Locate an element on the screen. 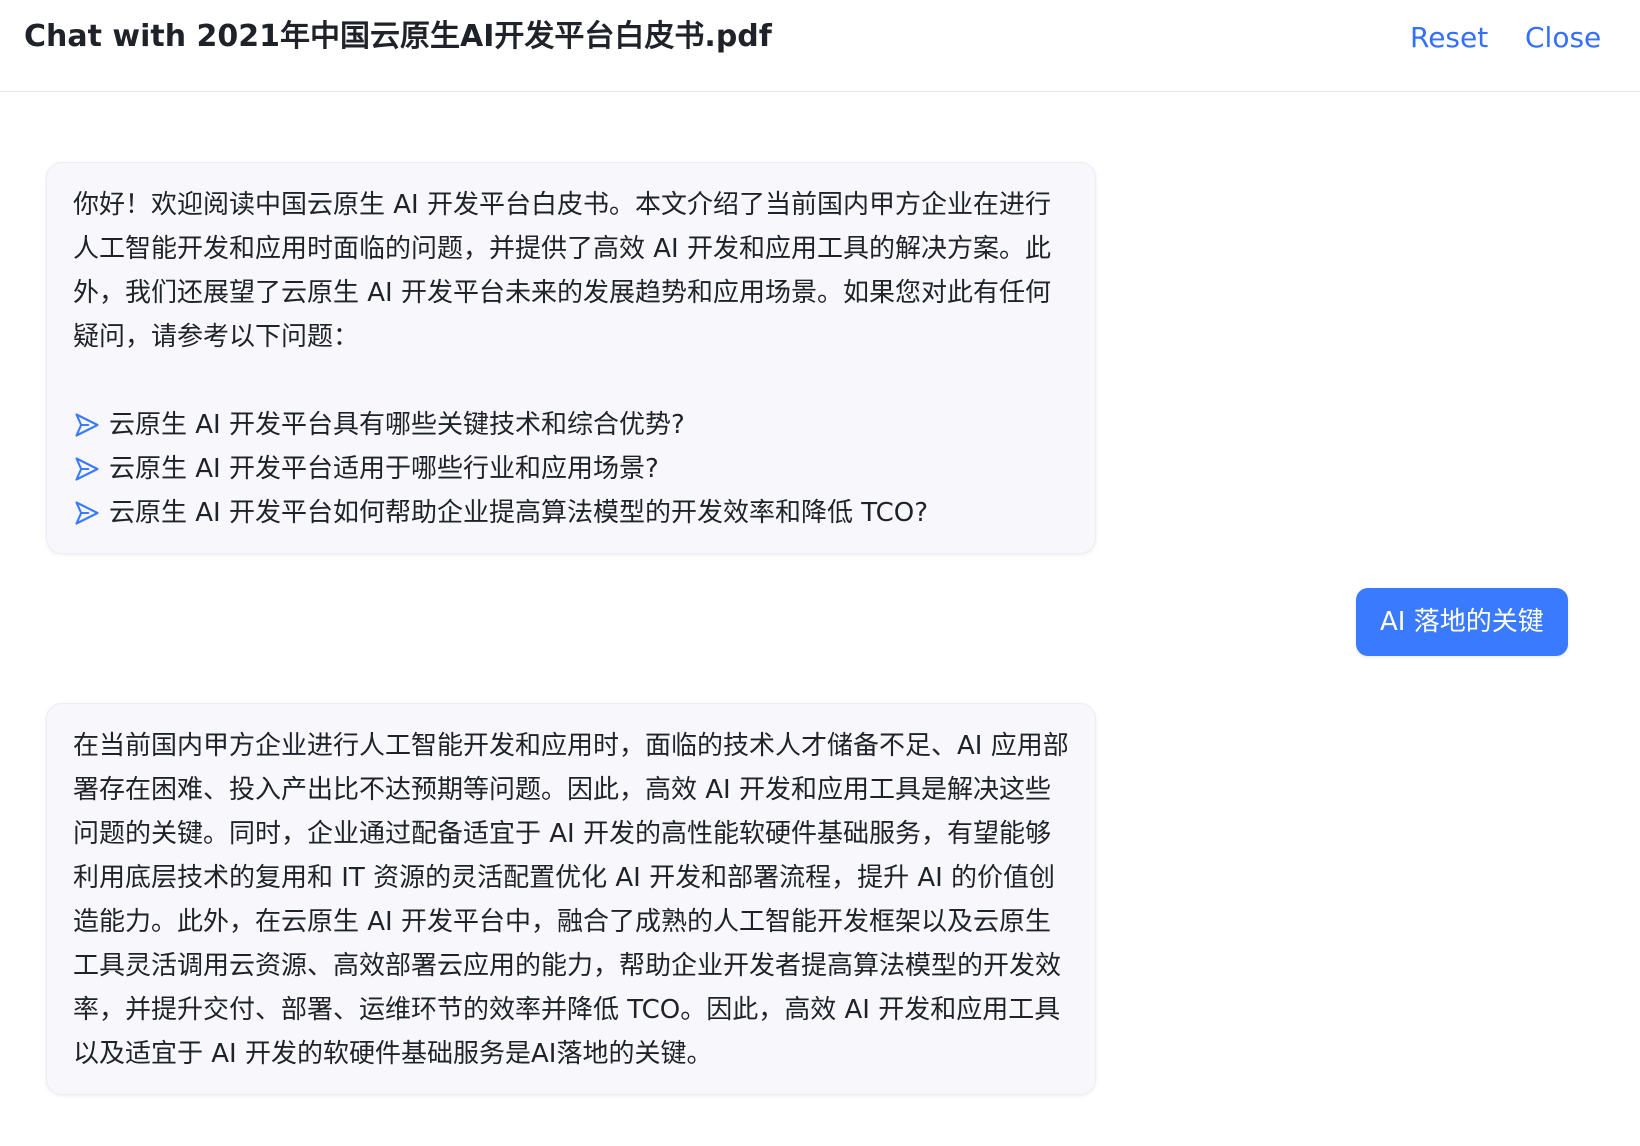  suggested-question-text: 云原生 AI 开发平台具有哪些关键技术和综合优势? is located at coordinates (397, 425).